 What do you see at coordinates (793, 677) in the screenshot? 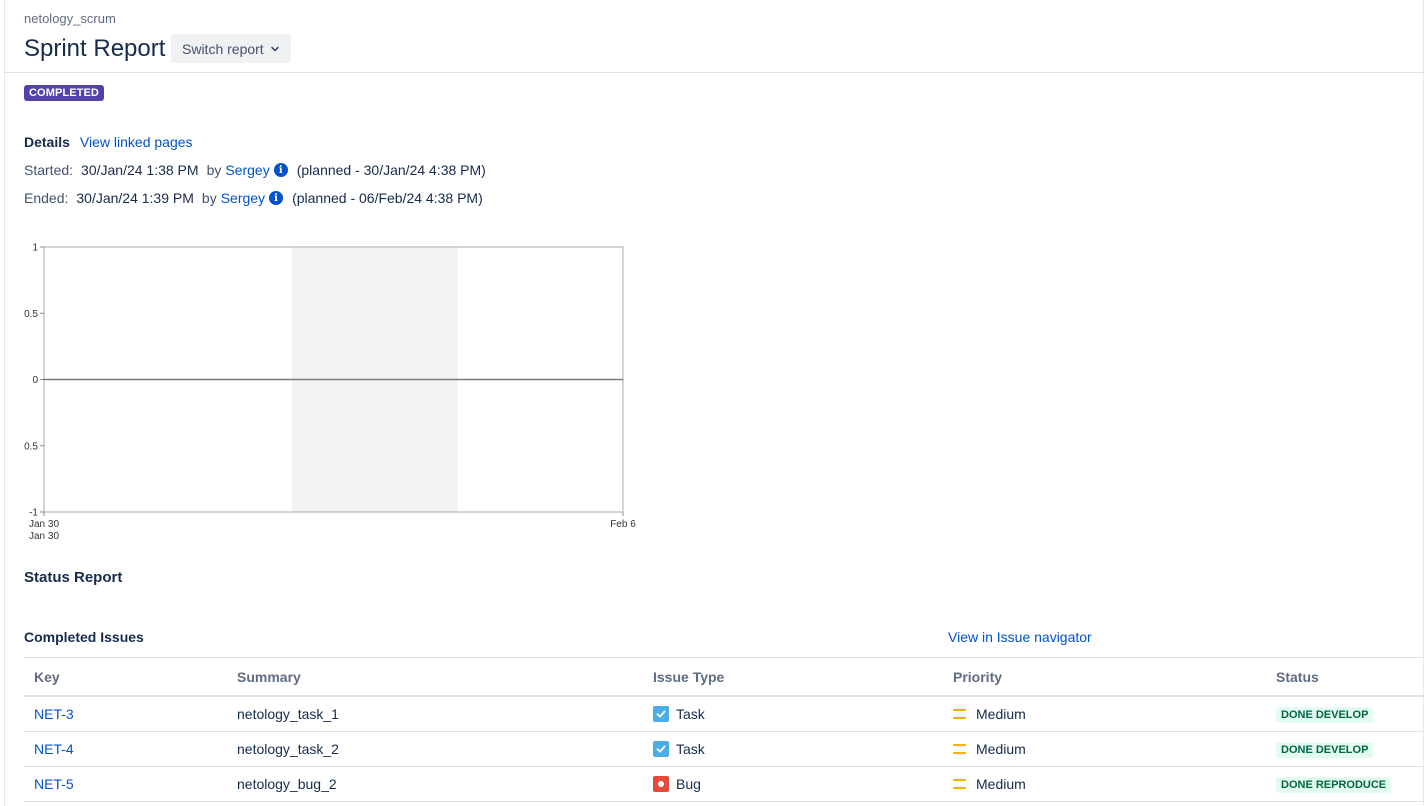
I see `column-header-issue-type: Issue Type` at bounding box center [793, 677].